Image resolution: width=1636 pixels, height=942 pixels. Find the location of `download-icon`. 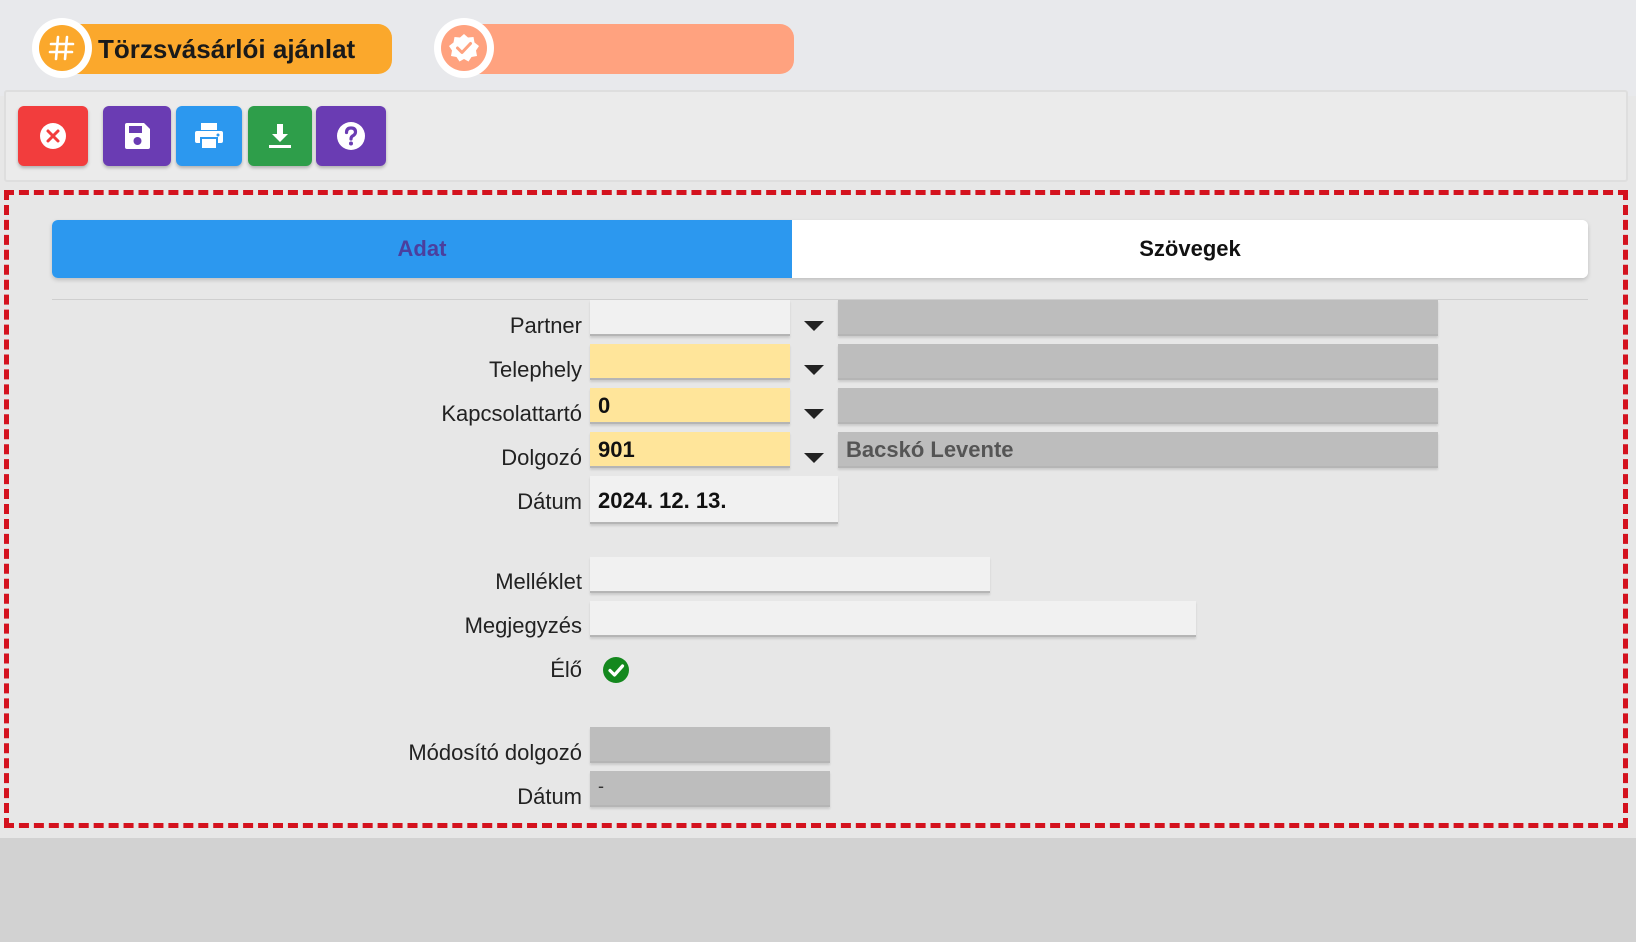

download-icon is located at coordinates (280, 136).